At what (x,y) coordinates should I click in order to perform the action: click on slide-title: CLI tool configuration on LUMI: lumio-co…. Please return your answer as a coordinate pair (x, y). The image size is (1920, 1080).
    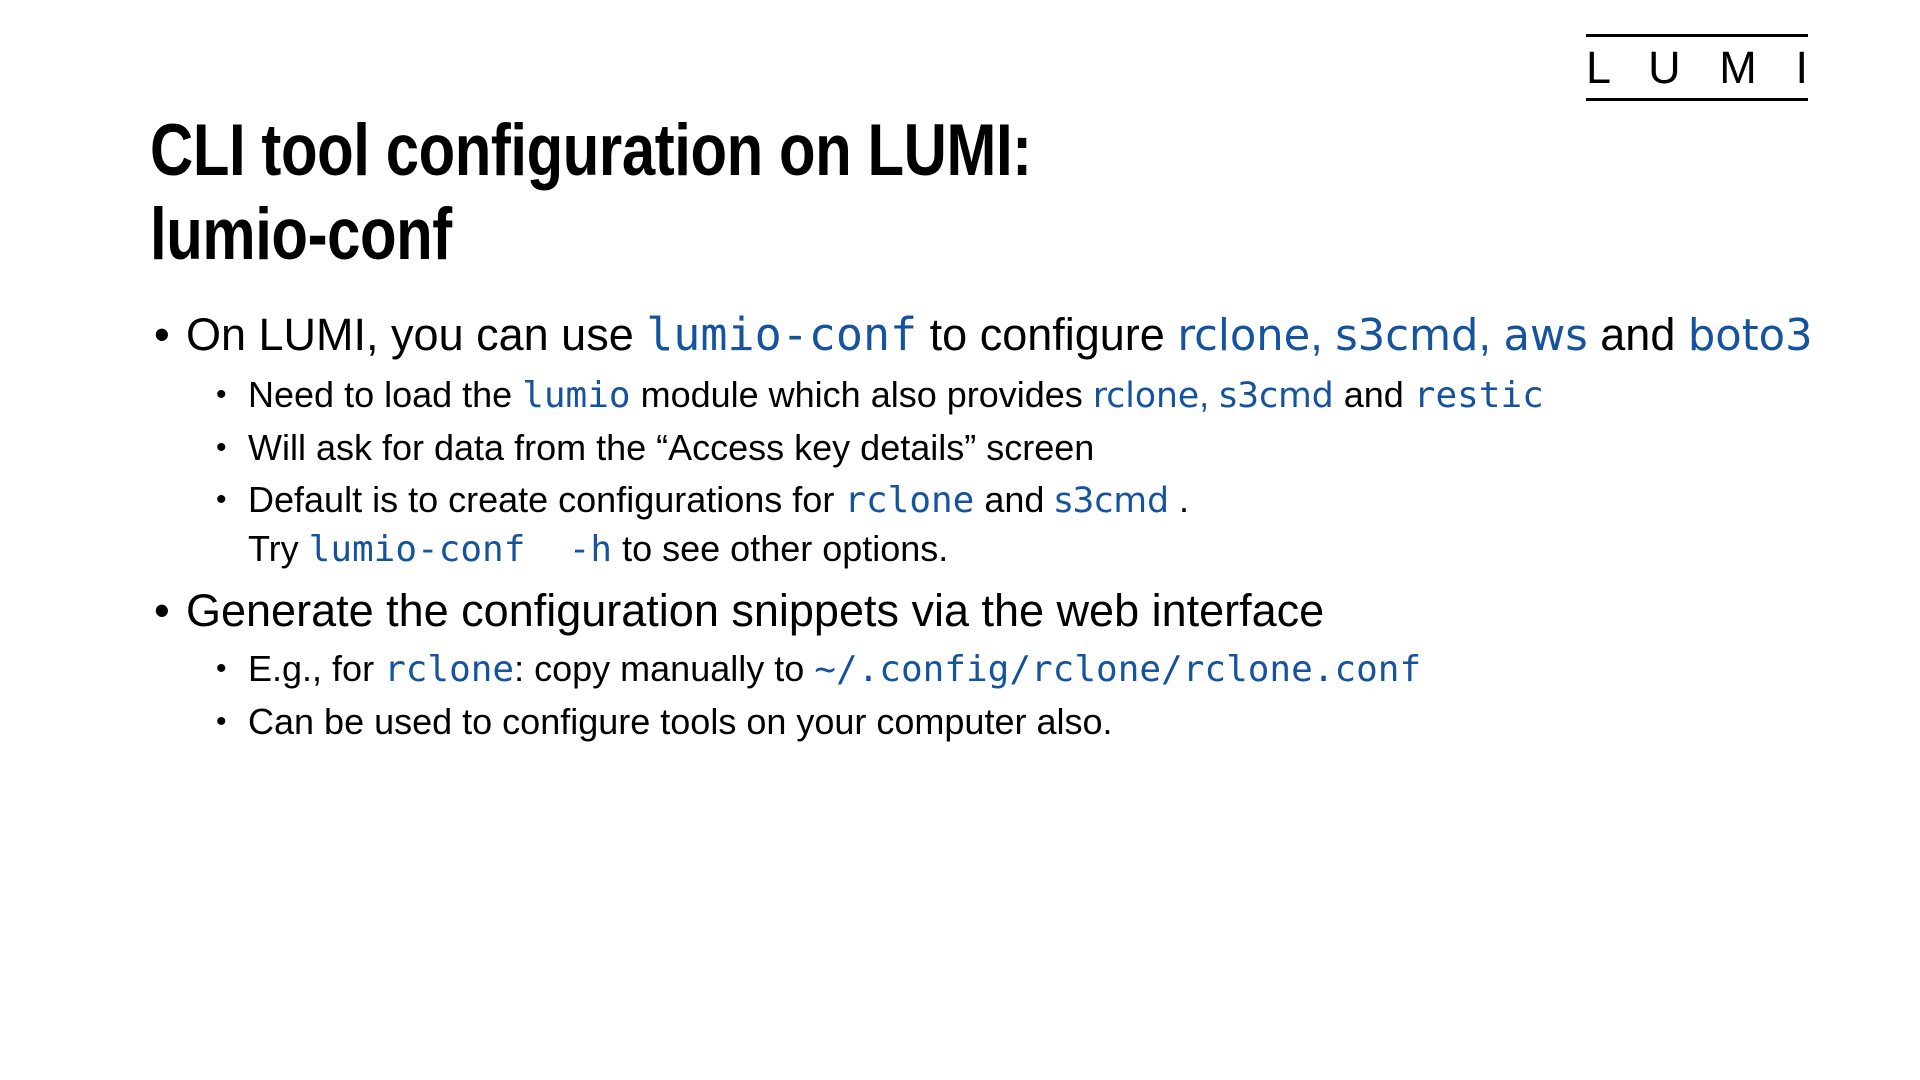
    Looking at the image, I should click on (591, 192).